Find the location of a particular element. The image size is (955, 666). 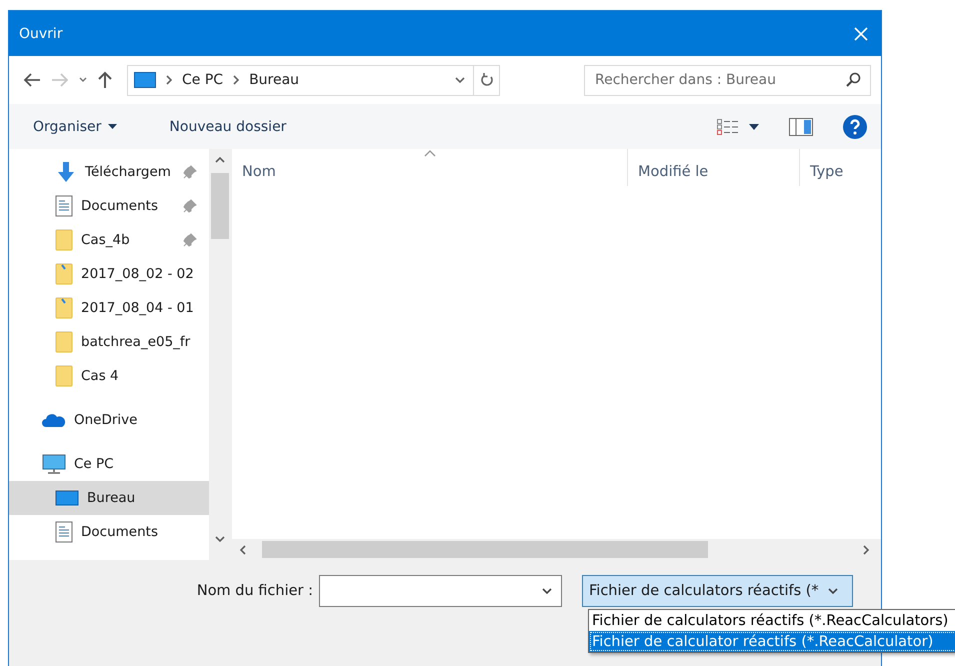

refresh-icon is located at coordinates (487, 80).